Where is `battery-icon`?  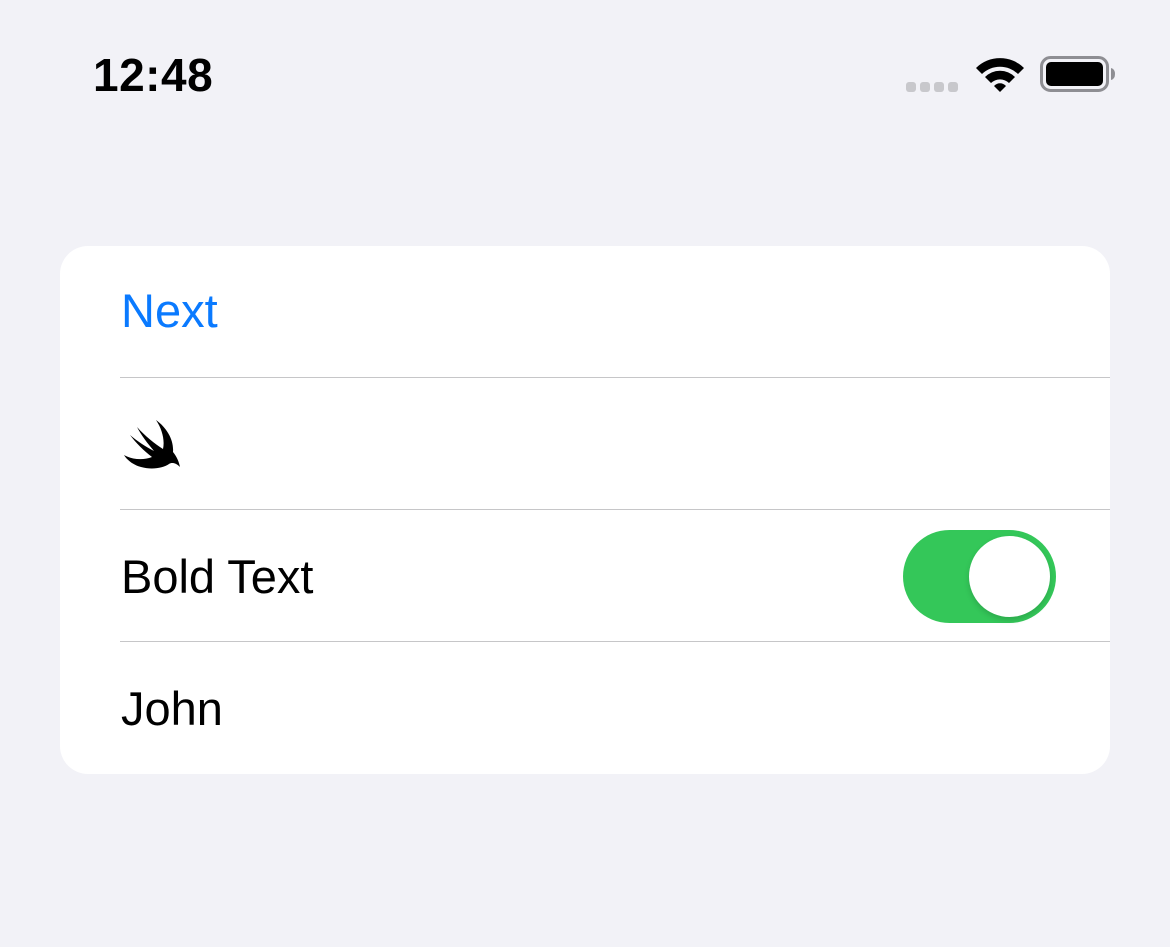
battery-icon is located at coordinates (1077, 74).